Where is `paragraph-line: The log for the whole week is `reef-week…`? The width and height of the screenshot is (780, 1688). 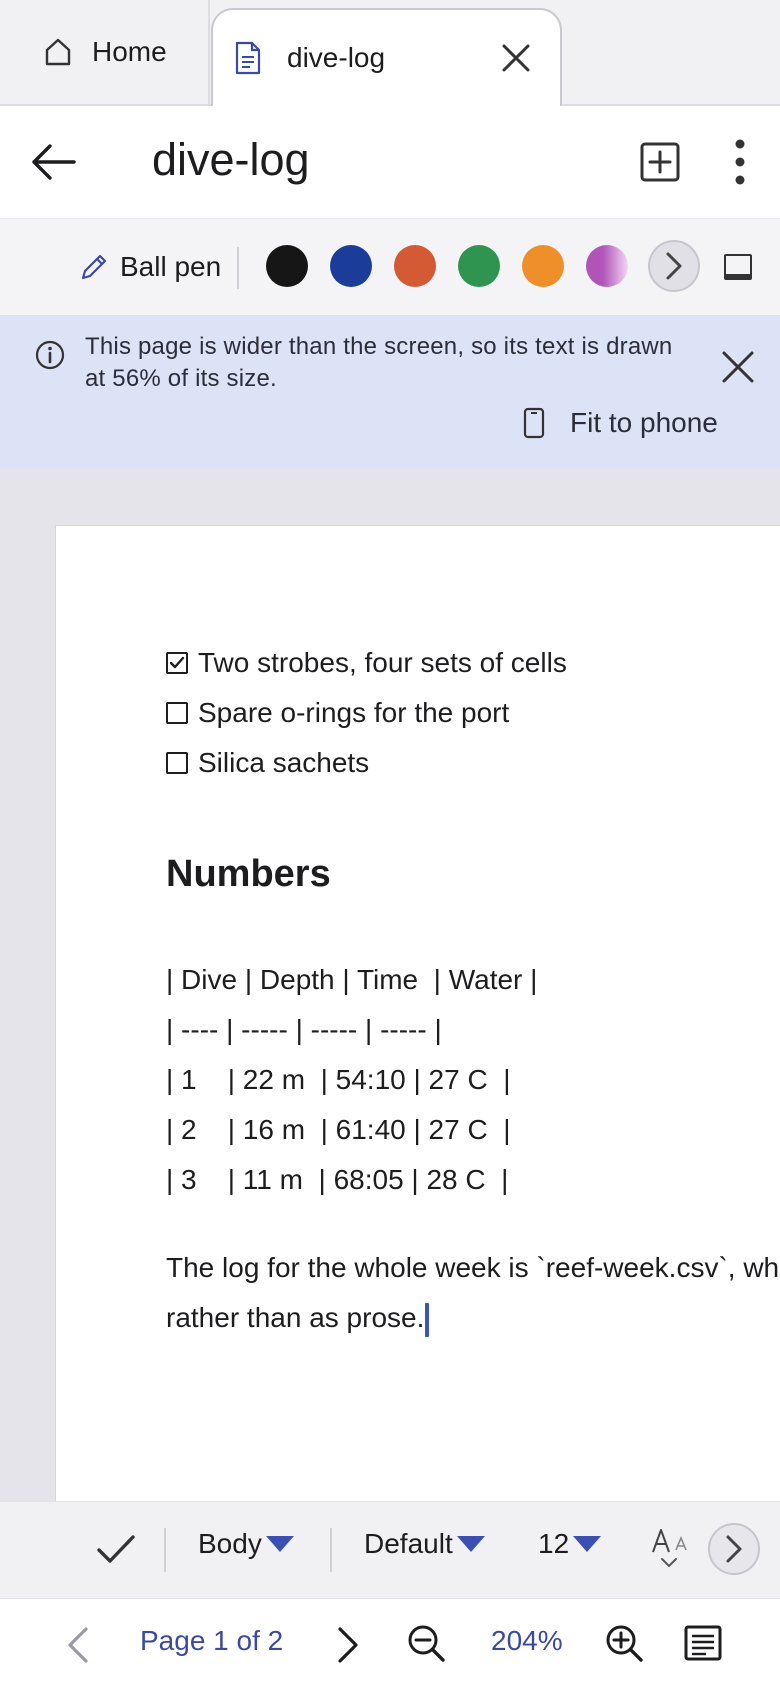 paragraph-line: The log for the whole week is `reef-week… is located at coordinates (473, 1267).